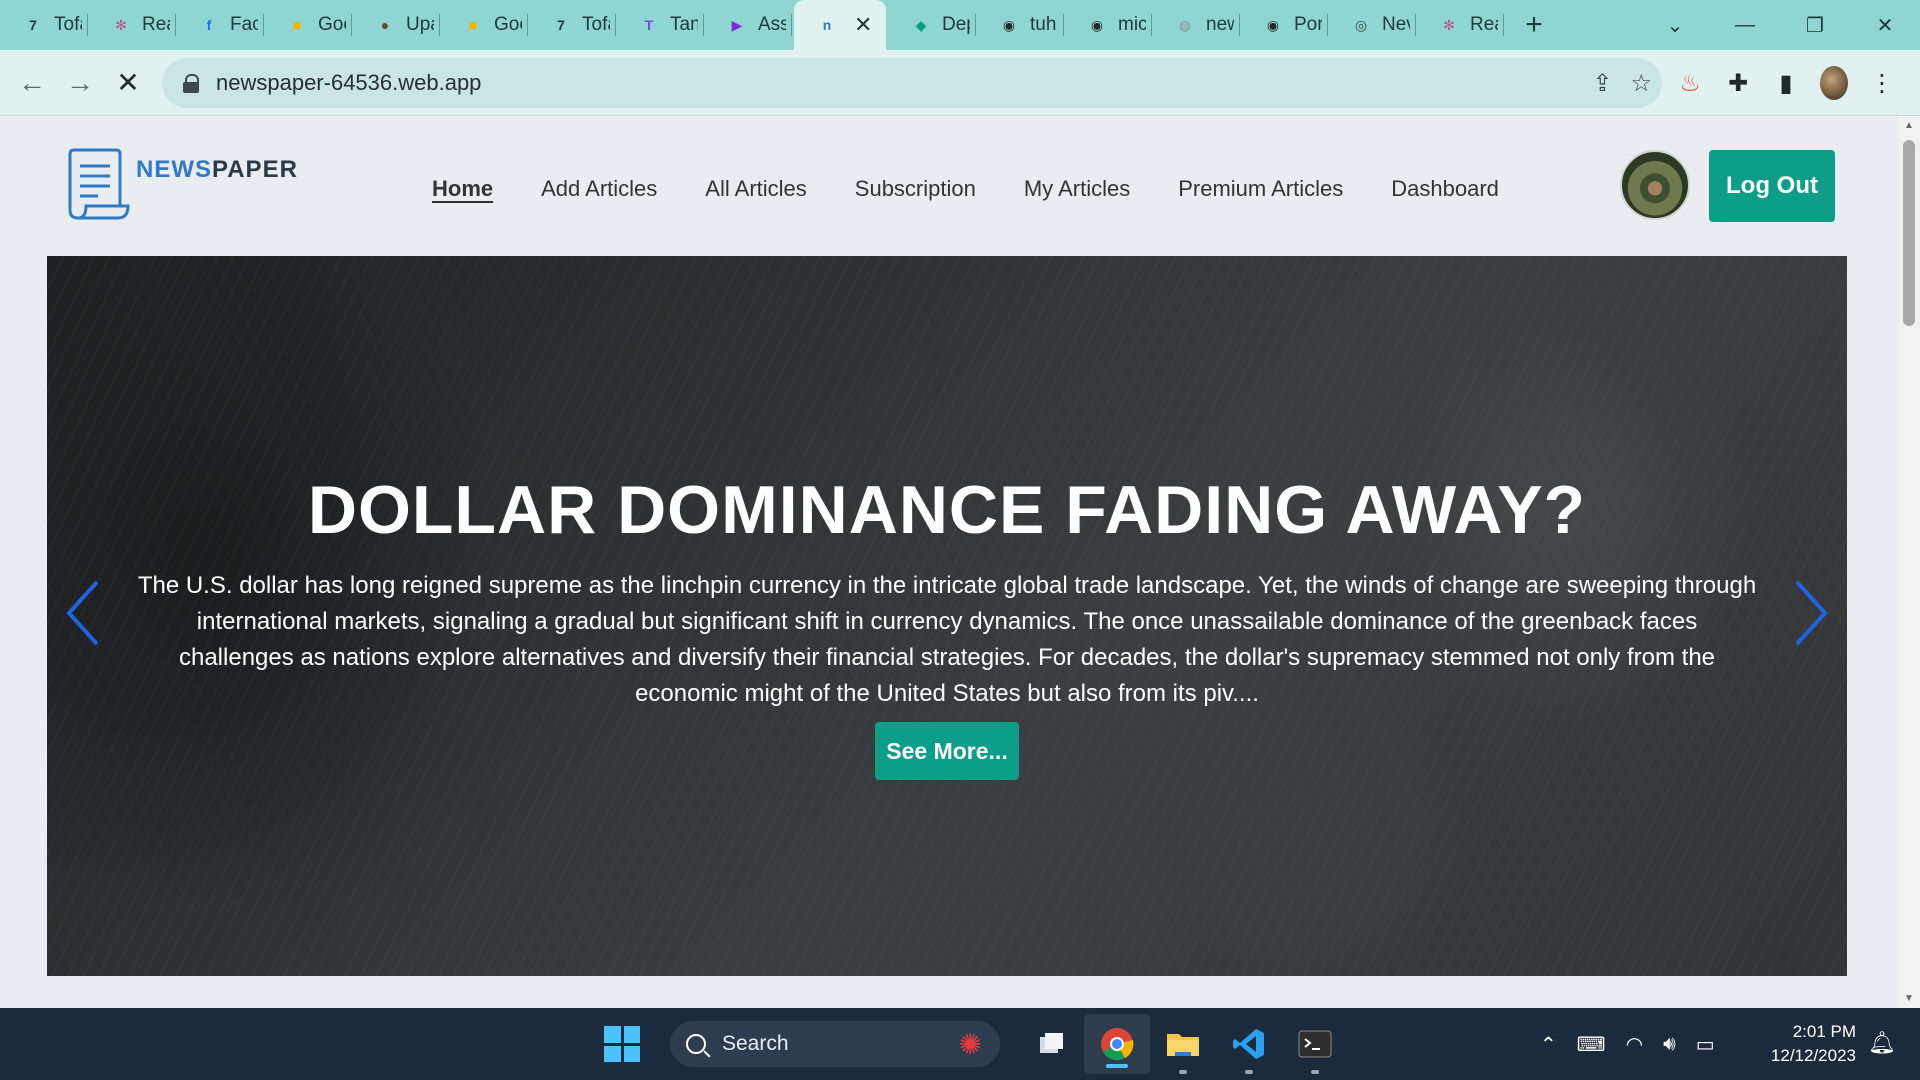  I want to click on tab-title: mic, so click(1132, 24).